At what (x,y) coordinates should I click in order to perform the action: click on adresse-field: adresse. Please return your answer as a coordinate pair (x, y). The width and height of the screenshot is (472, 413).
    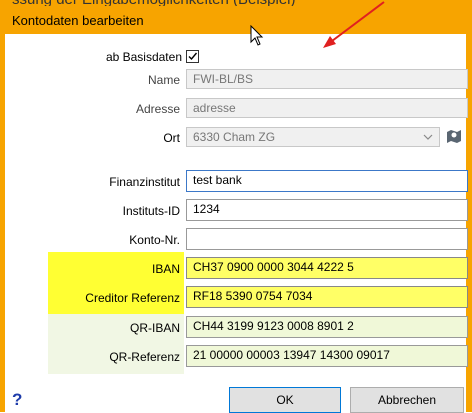
    Looking at the image, I should click on (327, 108).